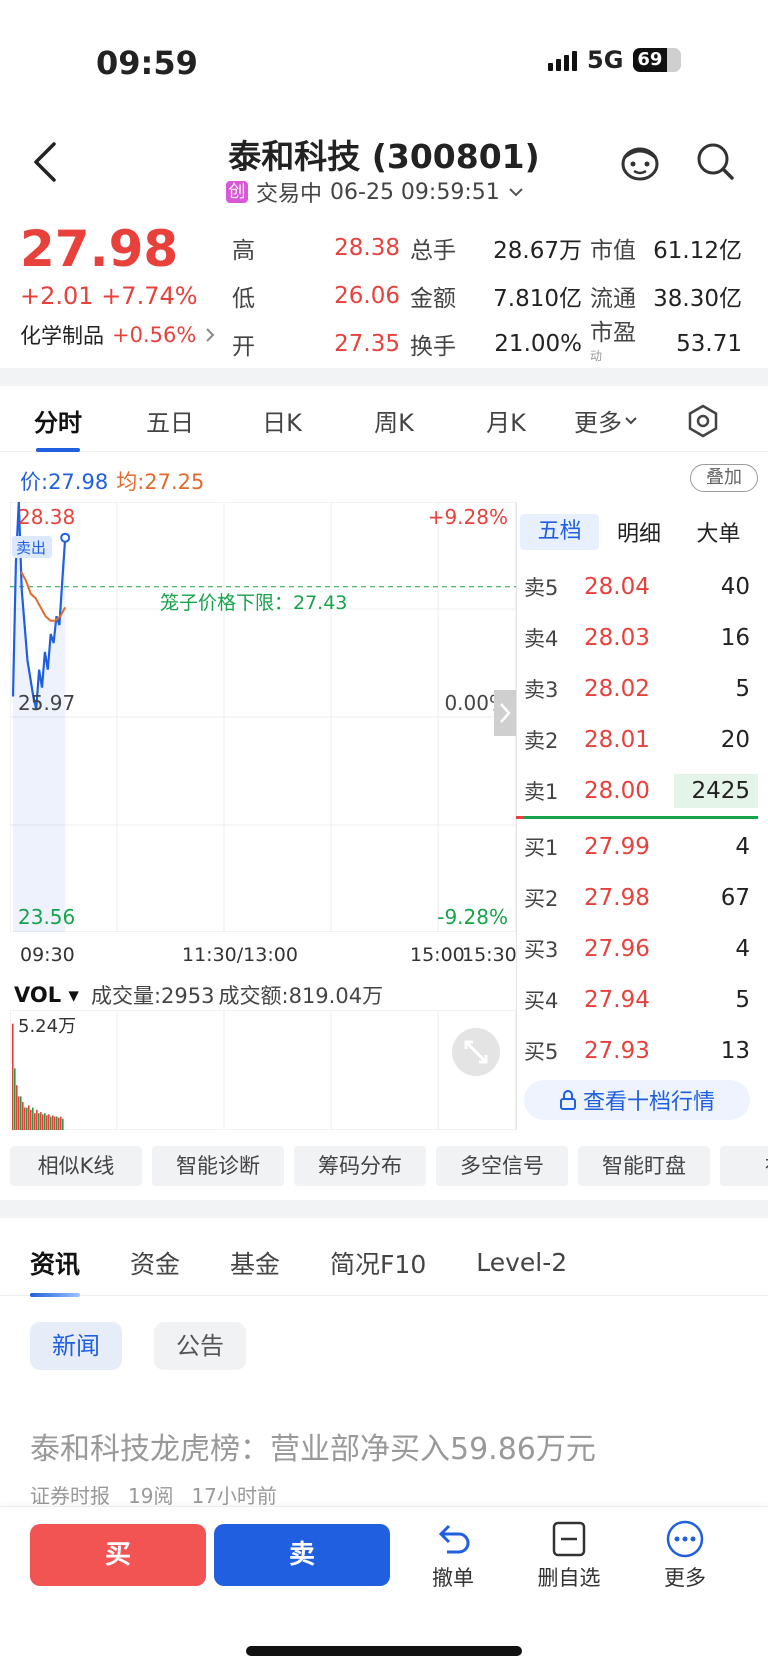  I want to click on time-label-open: 09:30, so click(47, 955).